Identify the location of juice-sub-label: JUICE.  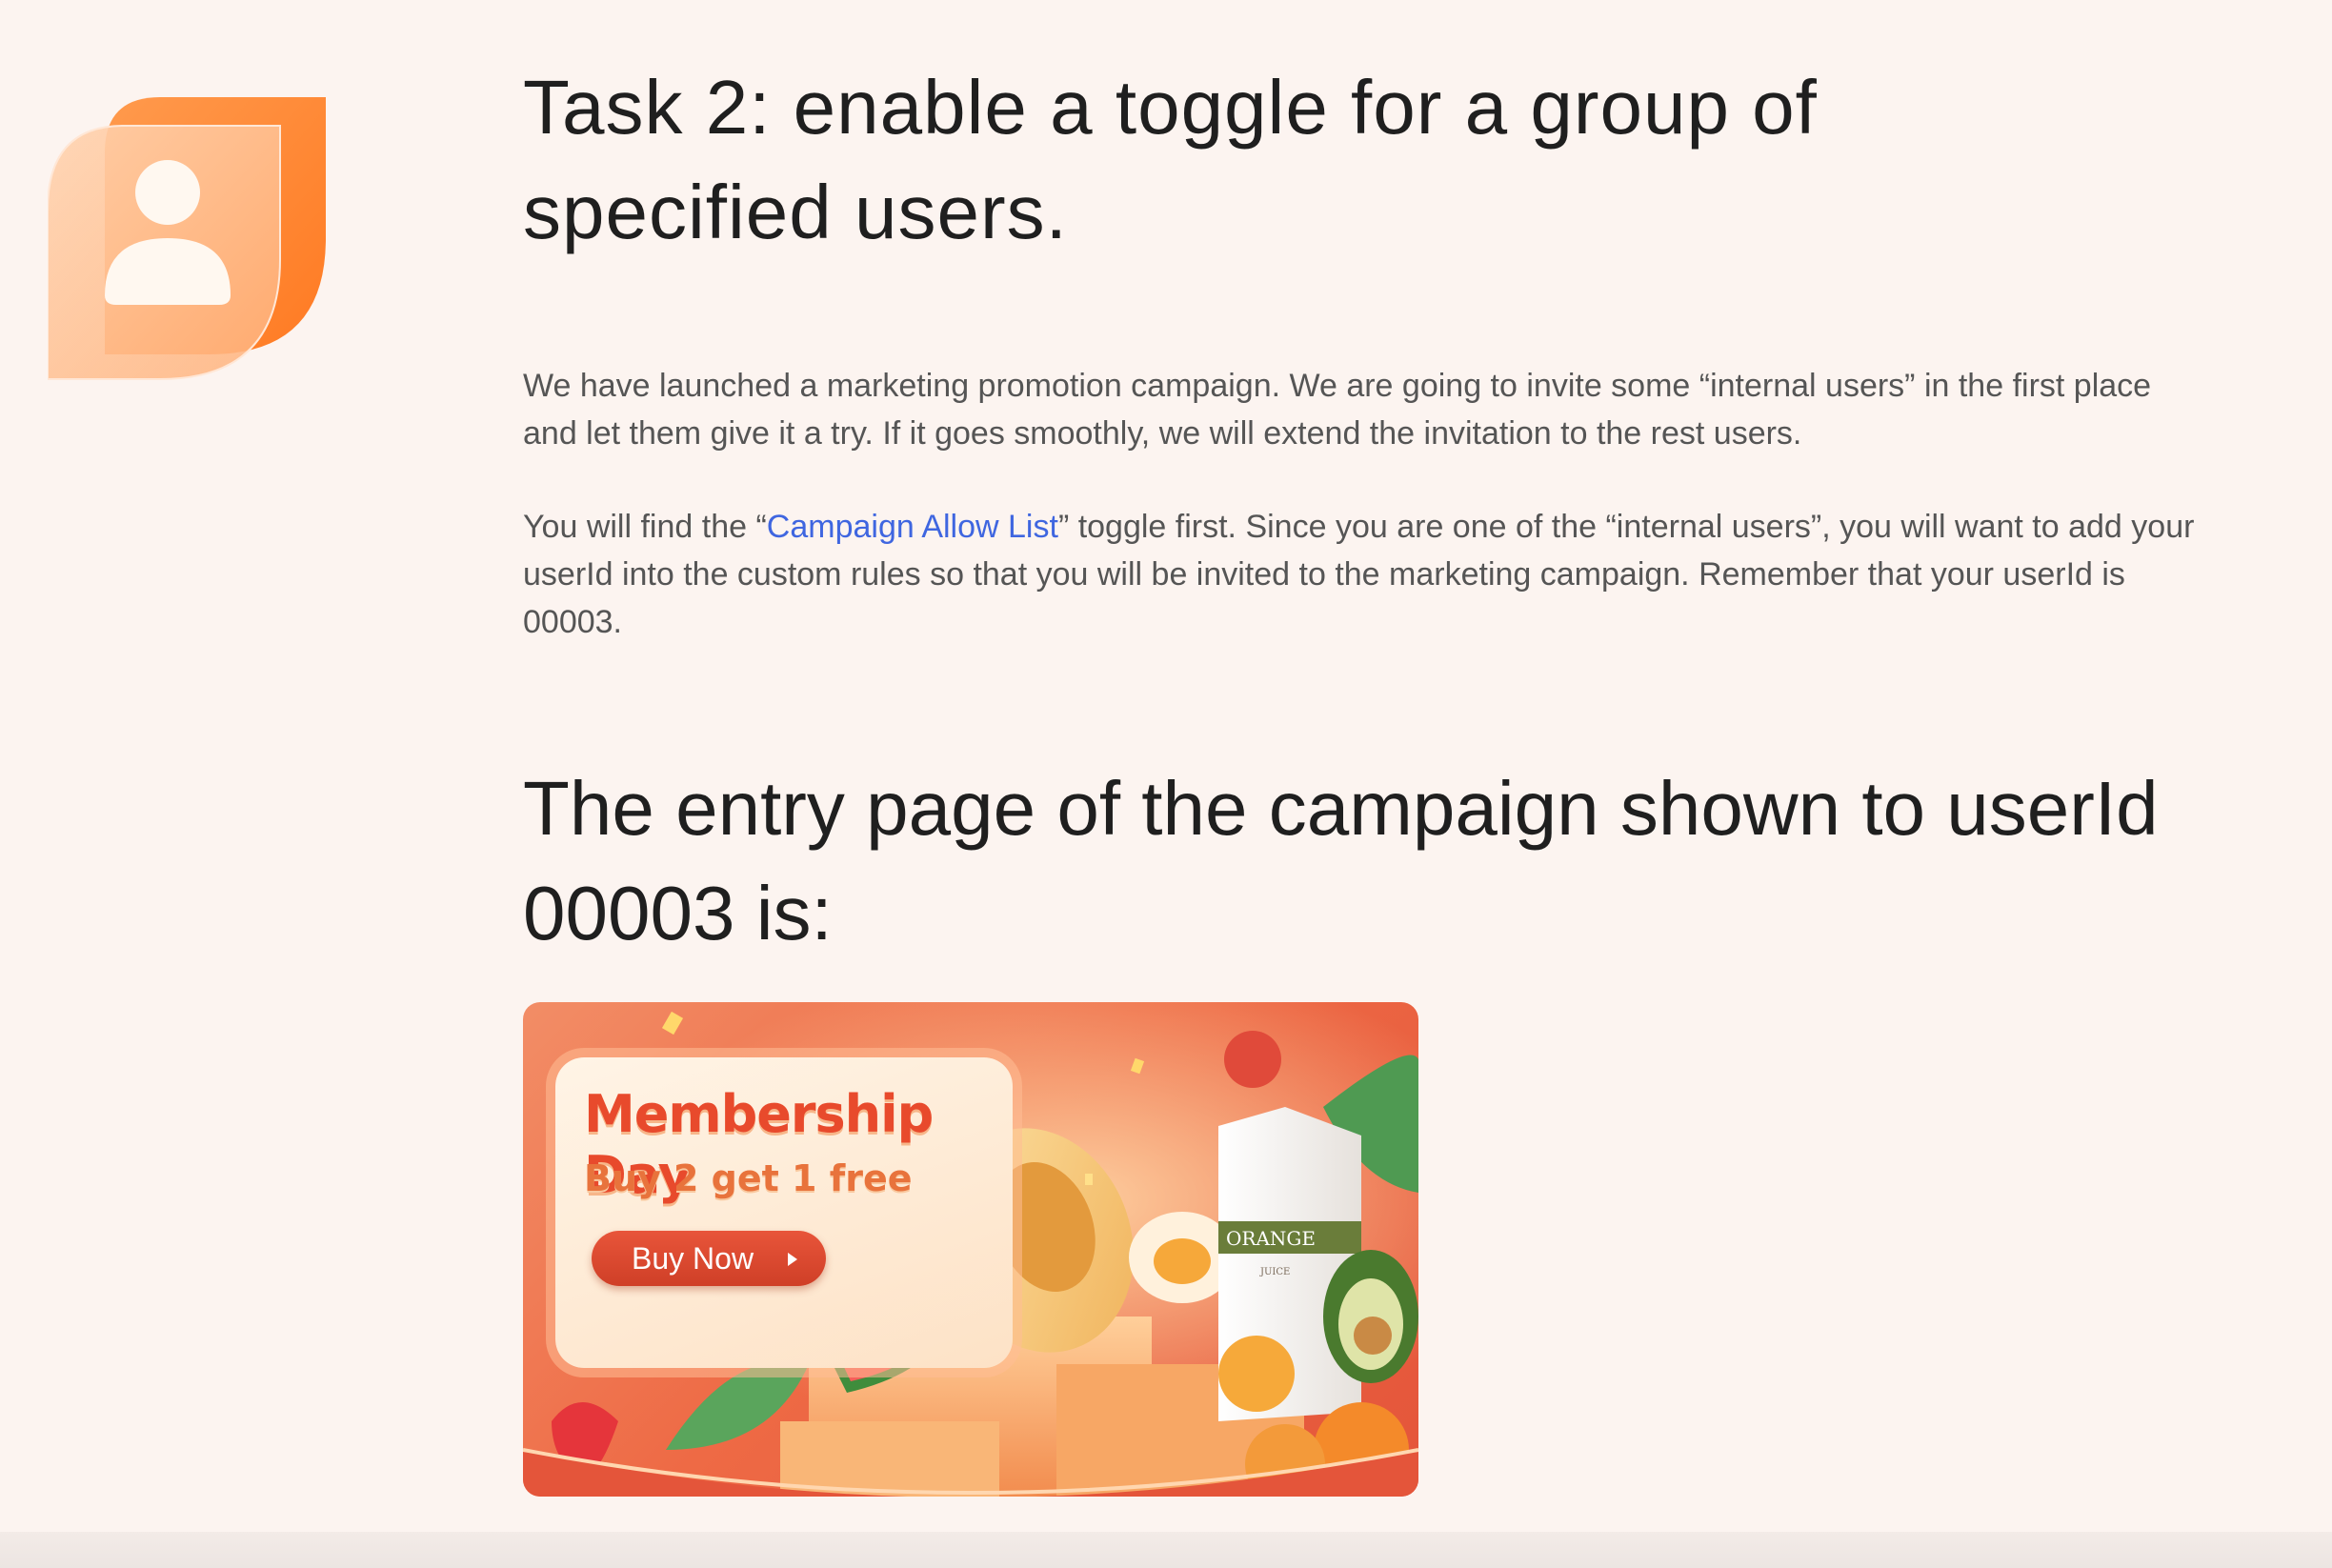
(1274, 1272).